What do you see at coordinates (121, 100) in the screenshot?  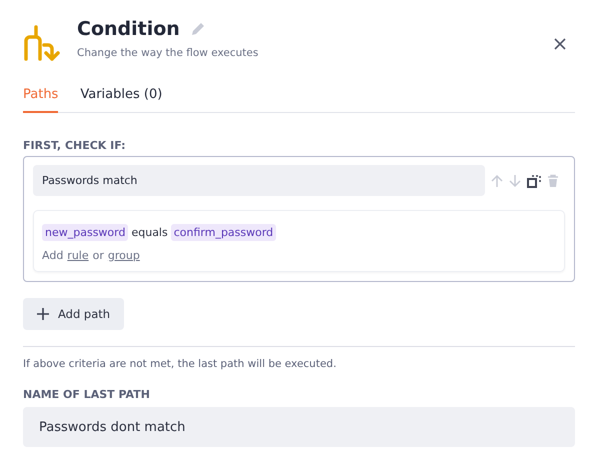 I see `tab: Variables (0)` at bounding box center [121, 100].